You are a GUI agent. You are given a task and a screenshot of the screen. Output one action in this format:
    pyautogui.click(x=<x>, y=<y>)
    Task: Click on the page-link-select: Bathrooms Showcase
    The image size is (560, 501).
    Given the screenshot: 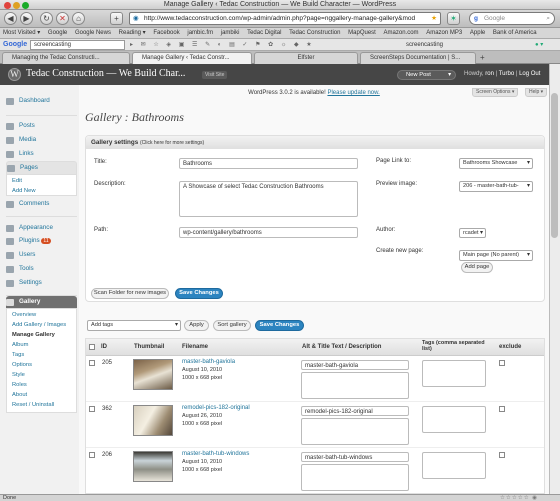 What is the action you would take?
    pyautogui.click(x=496, y=163)
    